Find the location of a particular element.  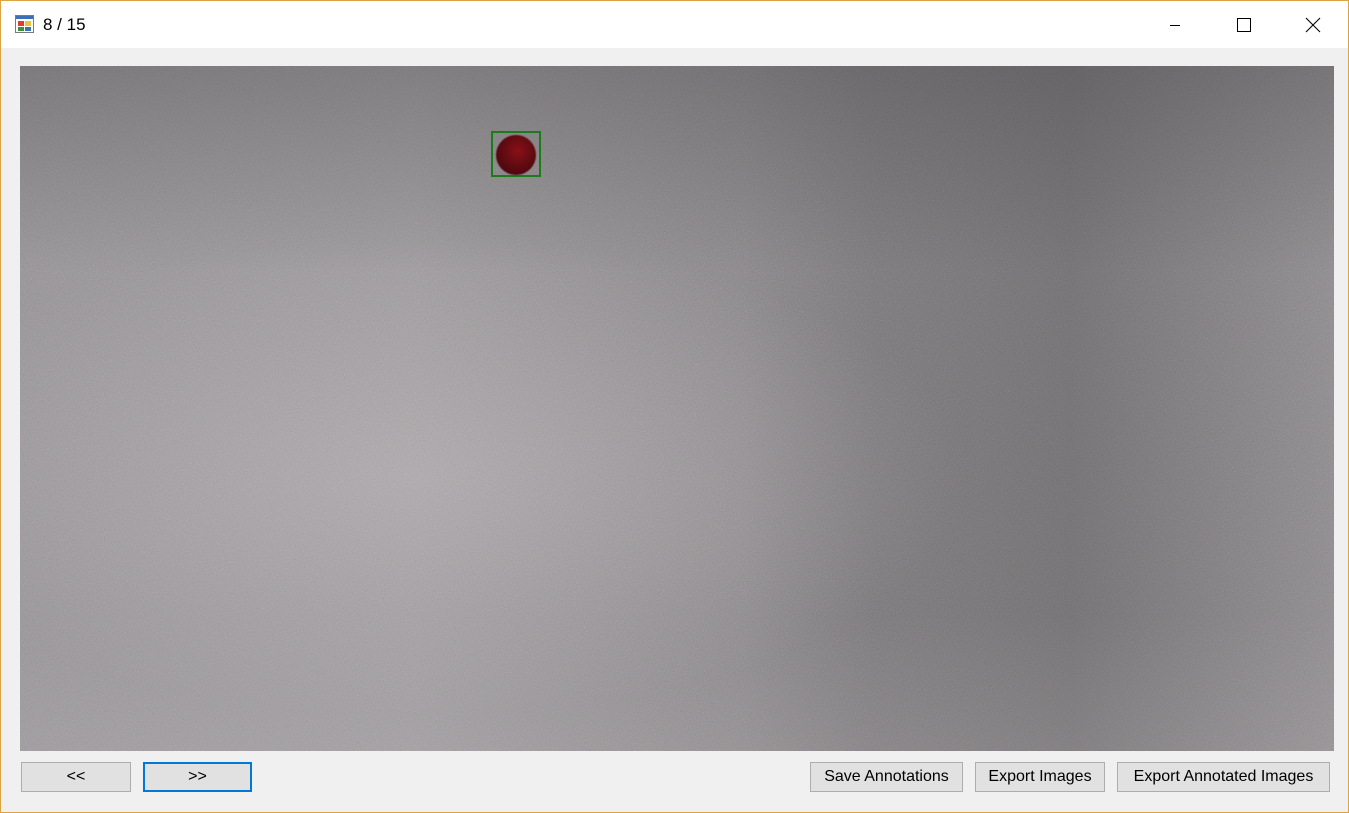

close-button is located at coordinates (1313, 24).